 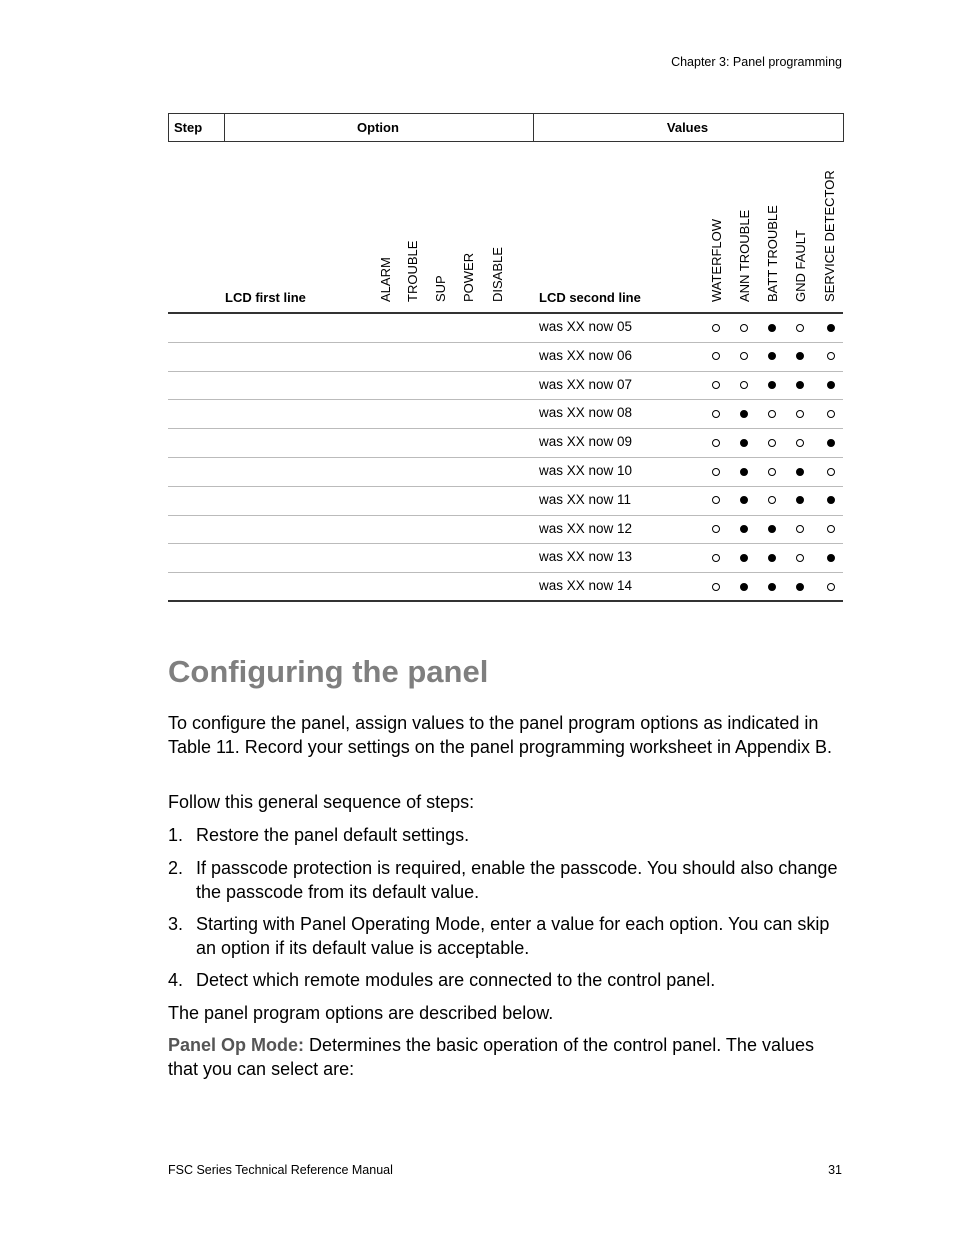 I want to click on lcd-first-line-header: LCD first line, so click(x=265, y=297).